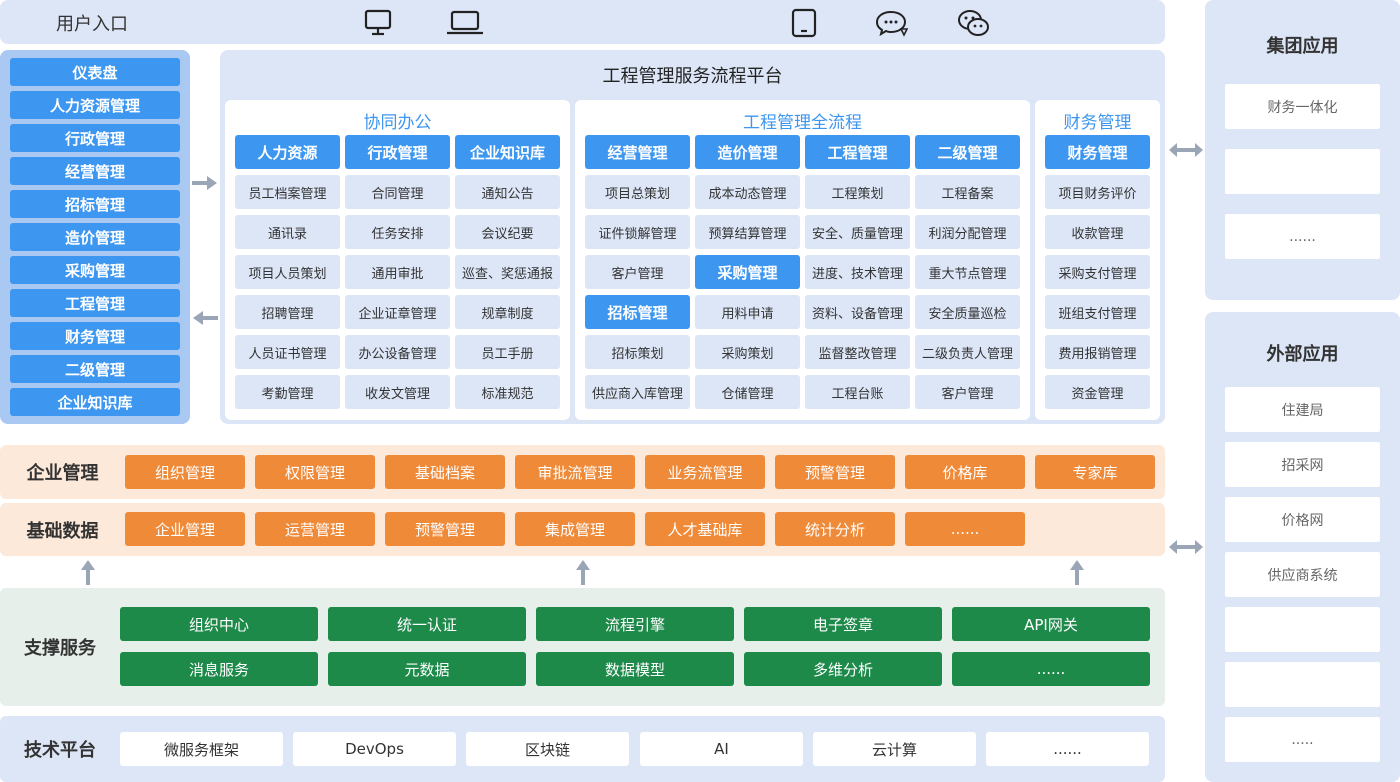 This screenshot has height=782, width=1400. Describe the element at coordinates (637, 312) in the screenshot. I see `module-cell-highlighted: 招标管理` at that location.